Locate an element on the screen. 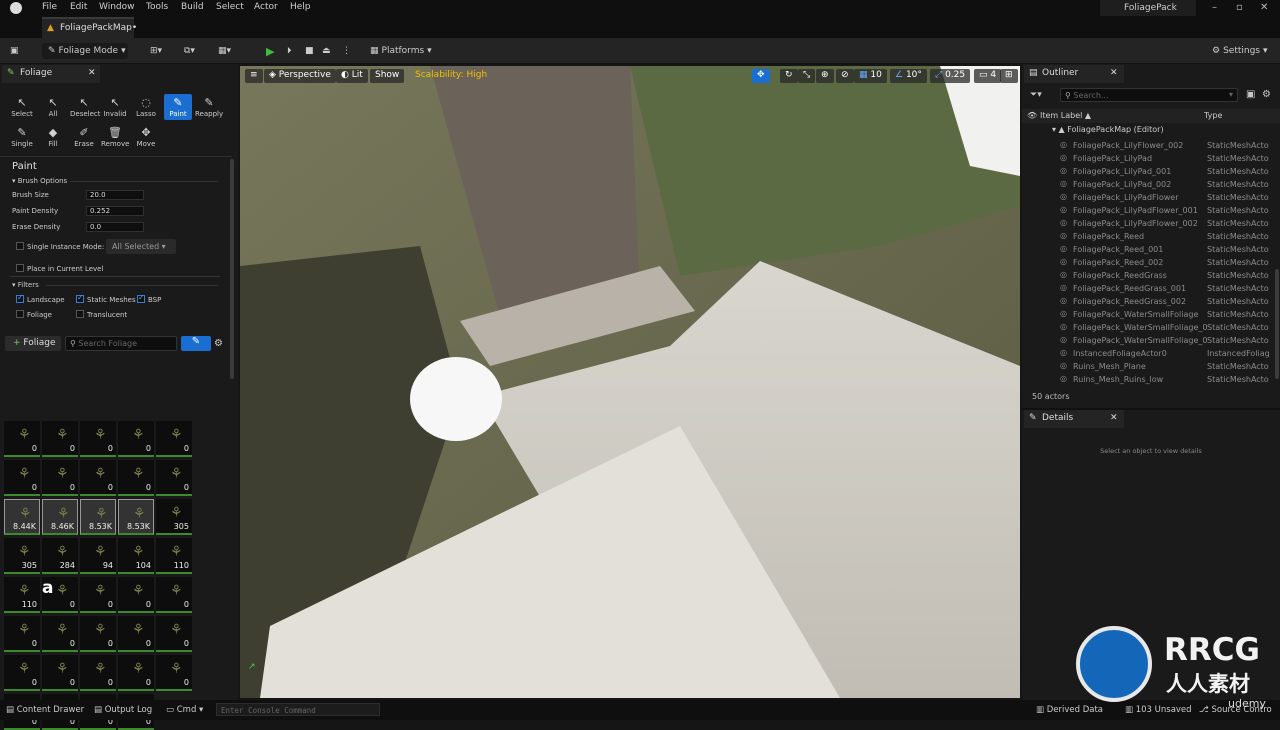 This screenshot has height=730, width=1280. outliner-row: ◎ Ruins_Mesh_Ruins_low StaticMeshActo is located at coordinates (1149, 379).